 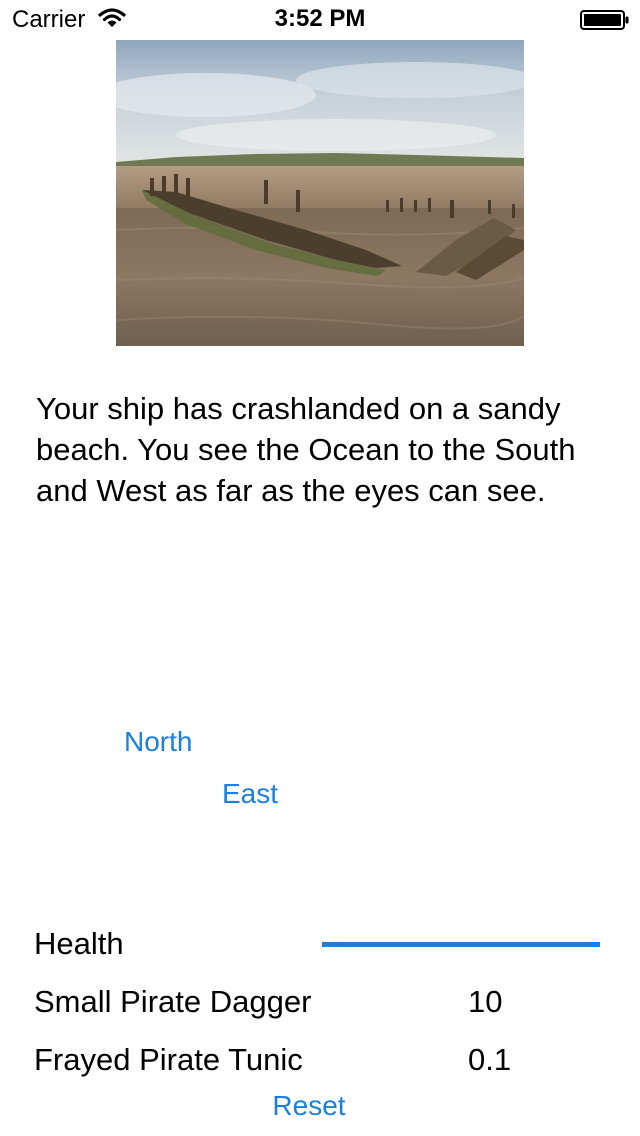 I want to click on armor-value: 0.1, so click(x=490, y=1059).